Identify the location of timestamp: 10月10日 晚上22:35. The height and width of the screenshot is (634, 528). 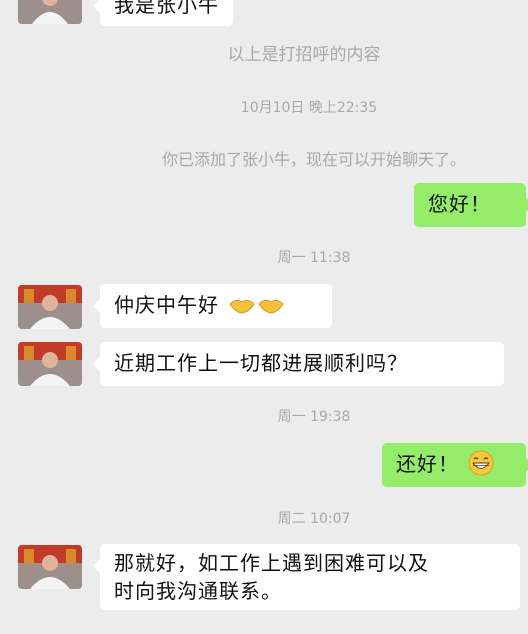
(309, 108).